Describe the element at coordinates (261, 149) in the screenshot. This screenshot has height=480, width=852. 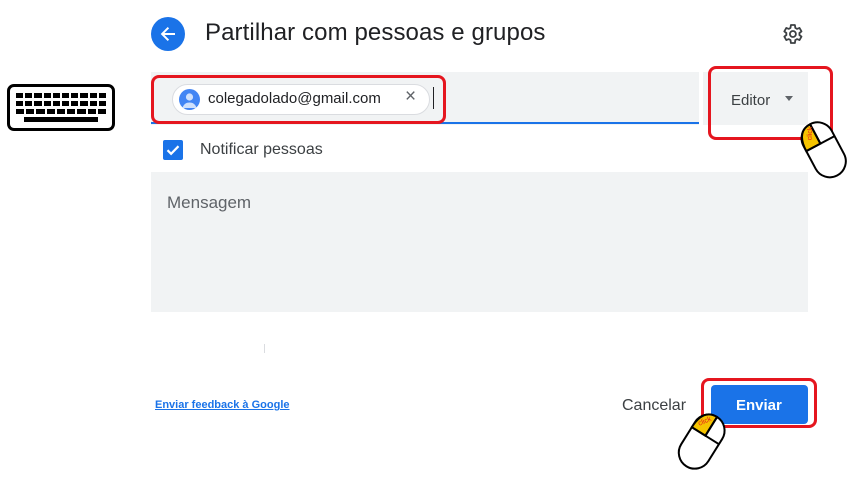
I see `notify-label: Notificar pessoas` at that location.